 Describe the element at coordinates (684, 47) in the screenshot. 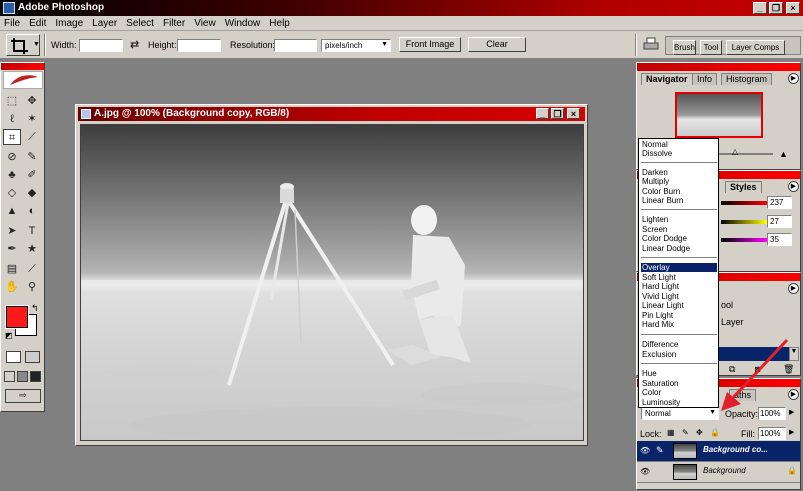

I see `palette-well-brush-tab: Brush` at that location.